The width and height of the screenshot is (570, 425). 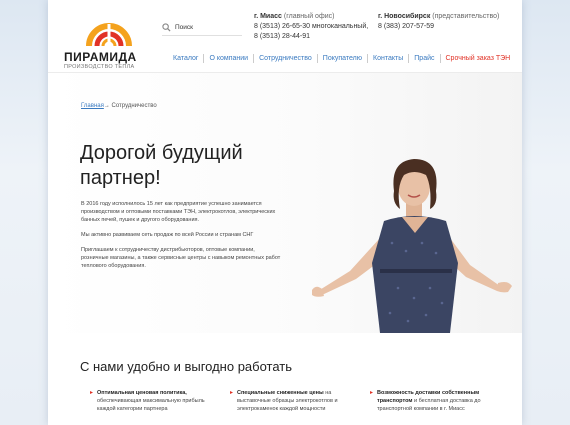 I want to click on benefits-title: С нами удобно и выгодно работать, so click(x=186, y=366).